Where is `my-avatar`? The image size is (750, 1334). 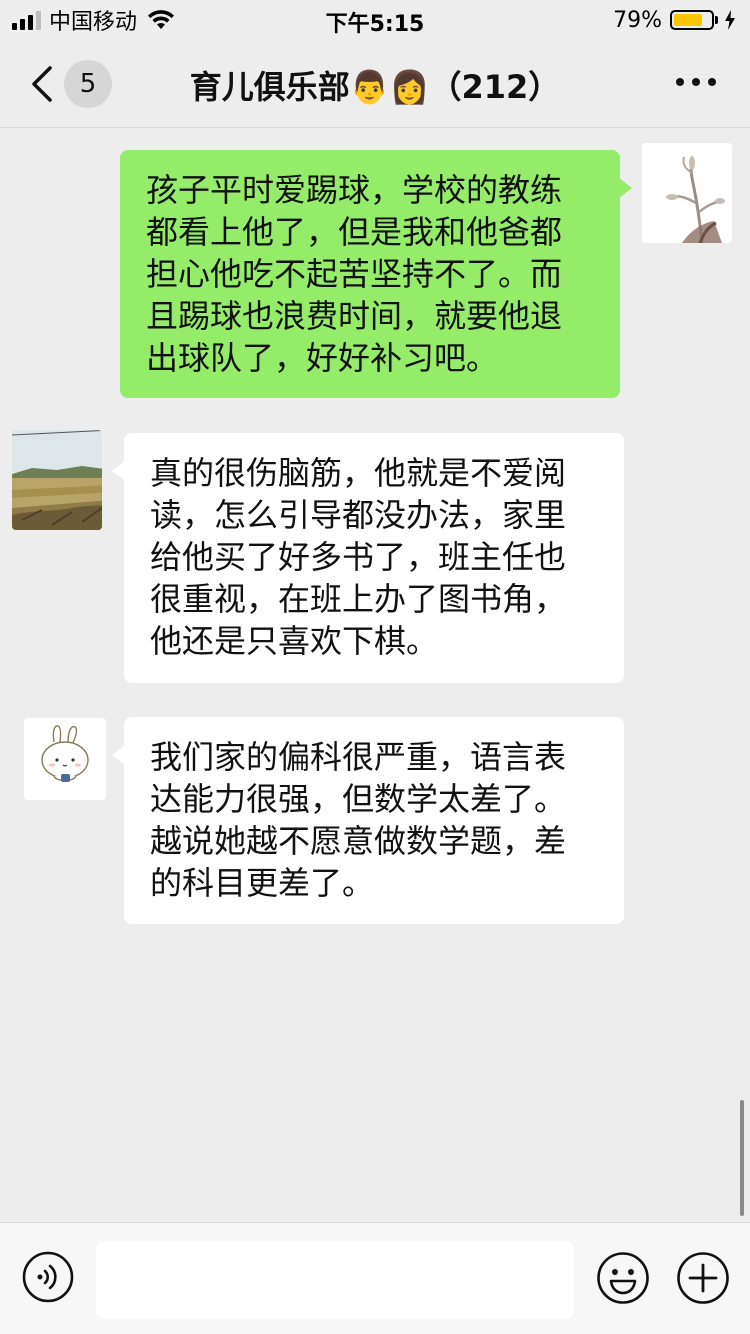 my-avatar is located at coordinates (687, 193).